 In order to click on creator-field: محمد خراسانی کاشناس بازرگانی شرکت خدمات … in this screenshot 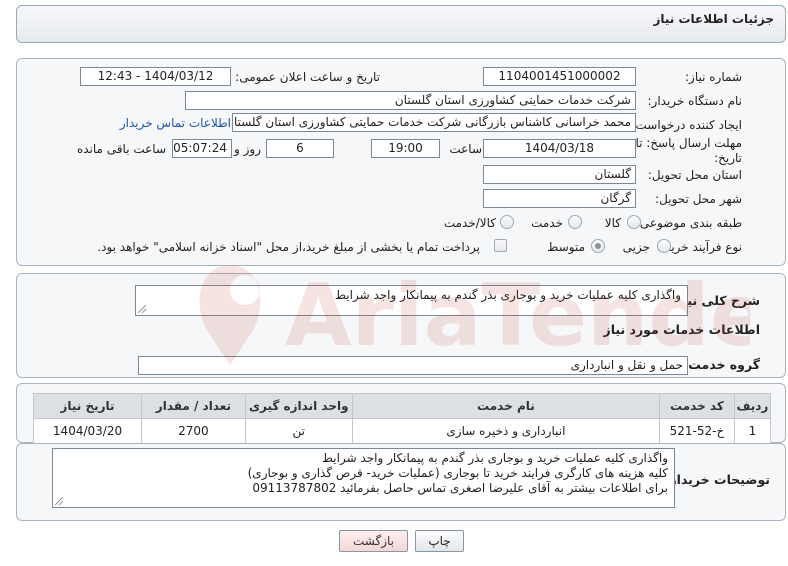, I will do `click(434, 122)`.